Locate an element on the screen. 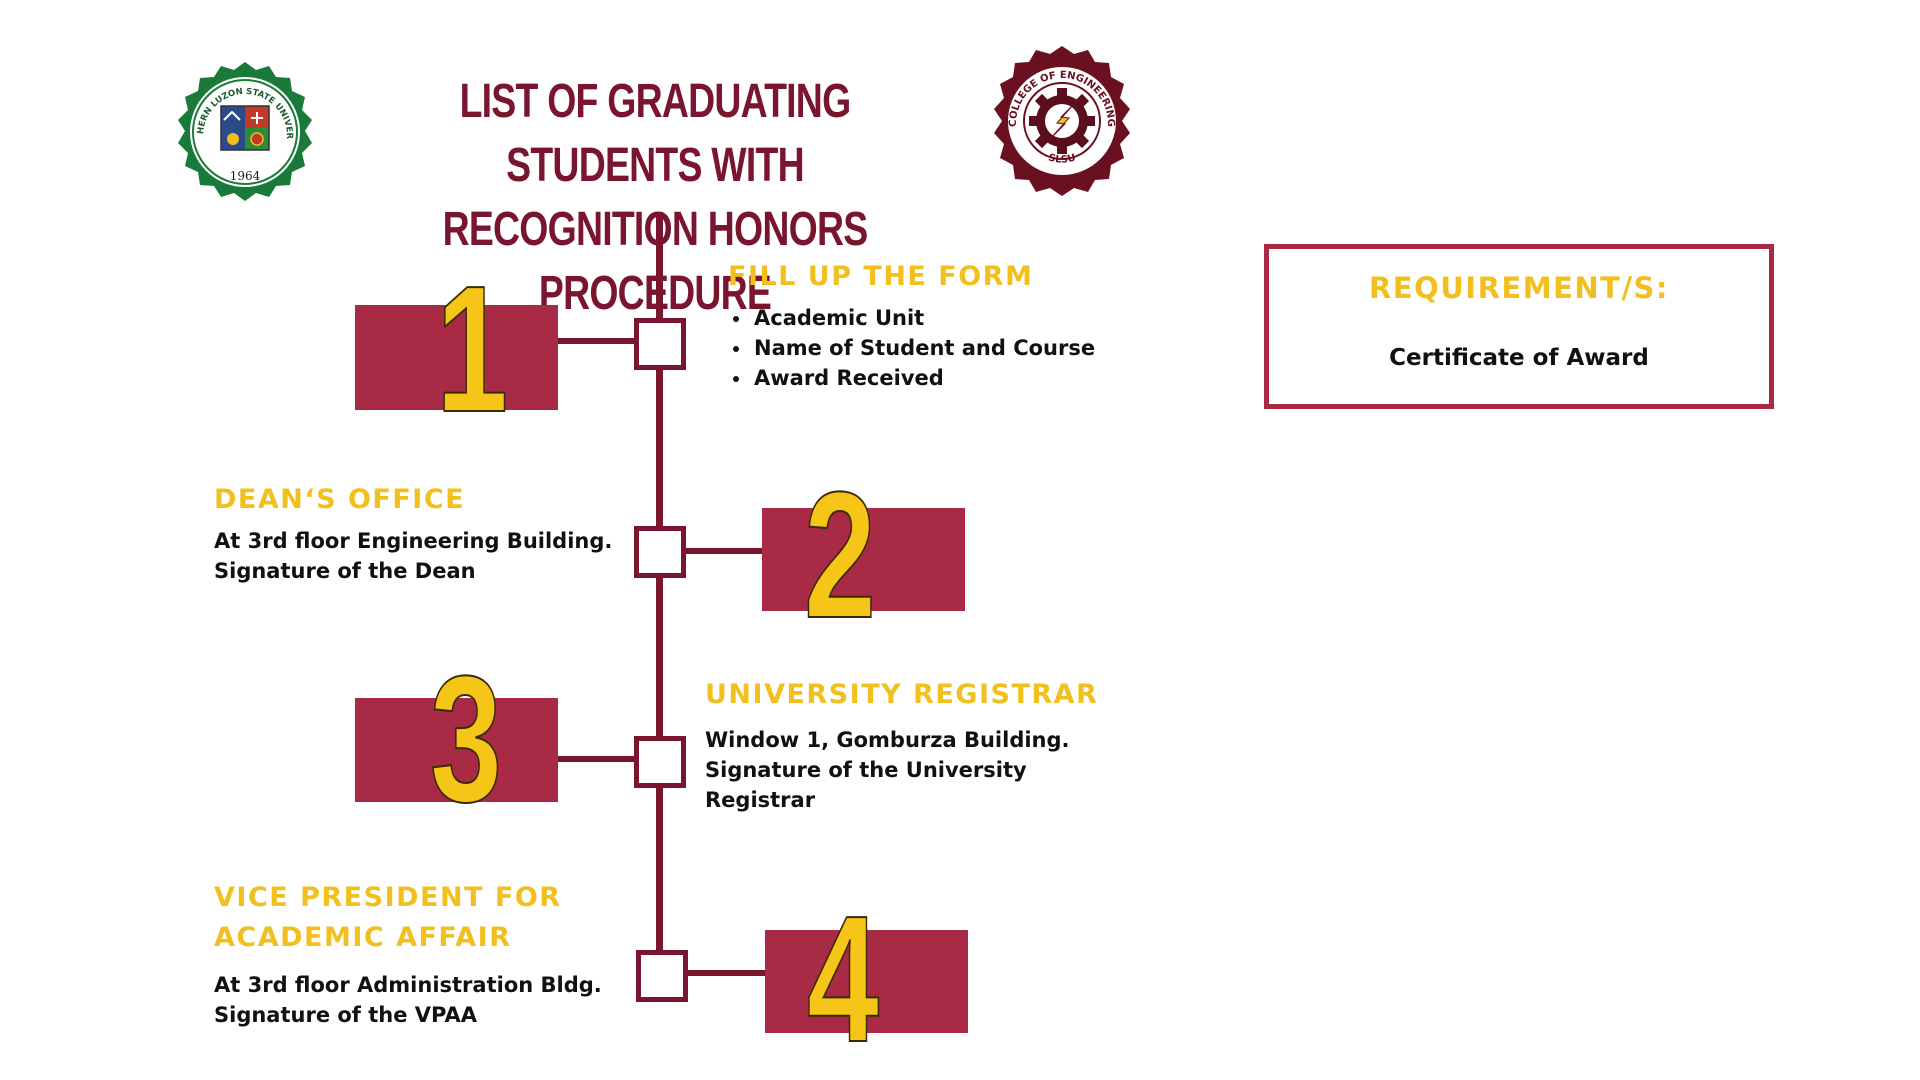  list-item: Award Received is located at coordinates (960, 378).